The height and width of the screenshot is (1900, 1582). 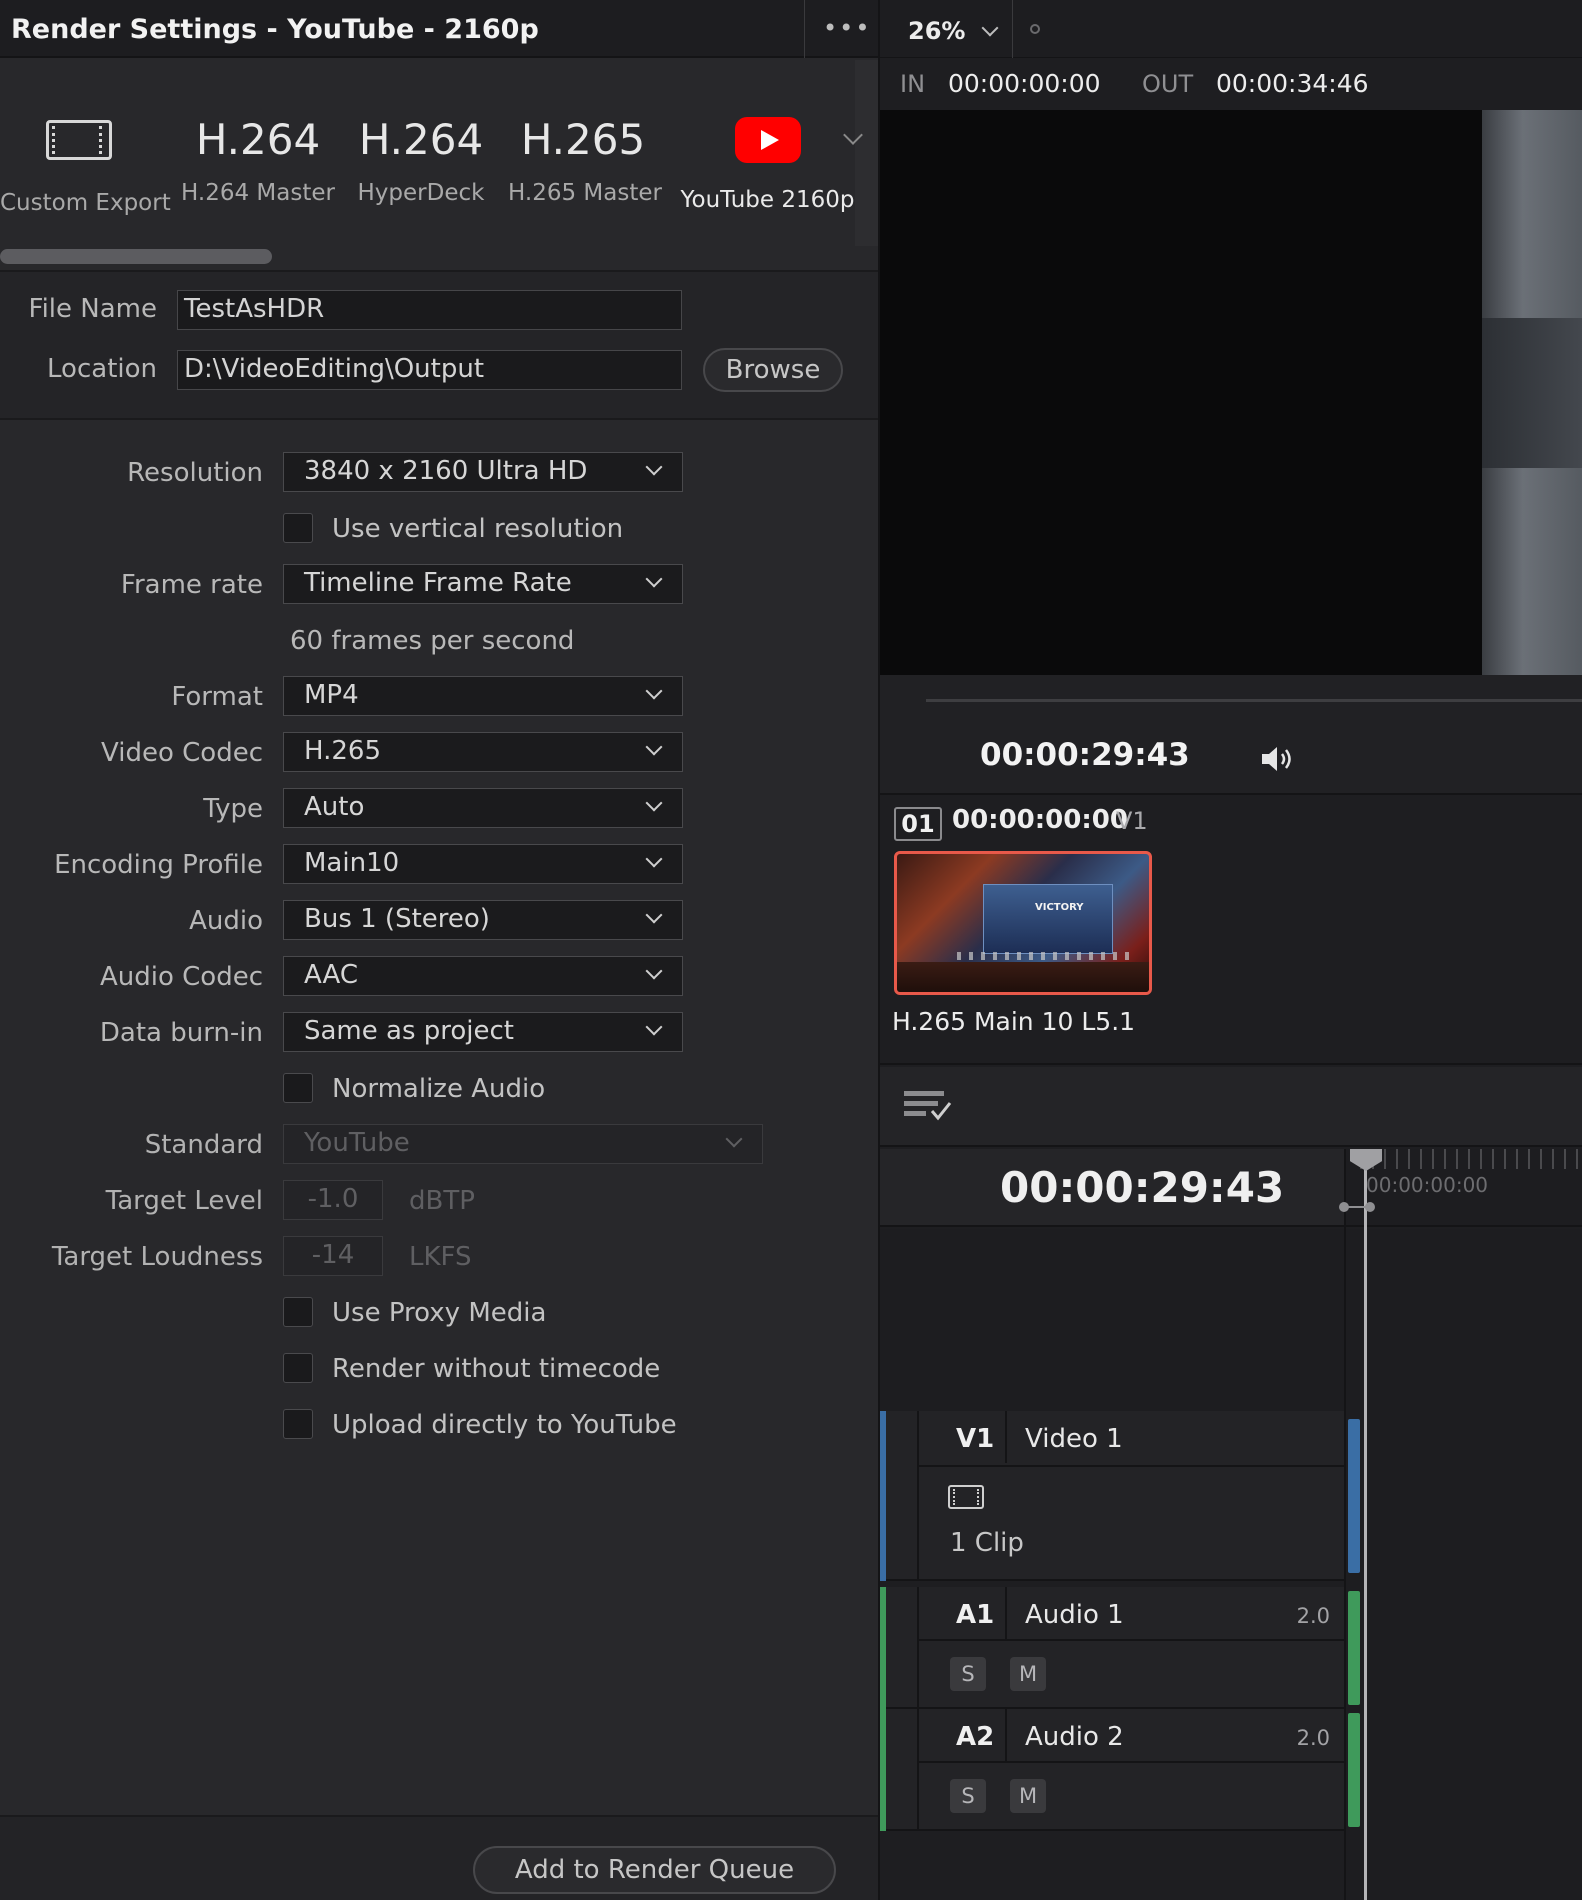 What do you see at coordinates (1040, 820) in the screenshot?
I see `clip-timecode: 00:00:00:00` at bounding box center [1040, 820].